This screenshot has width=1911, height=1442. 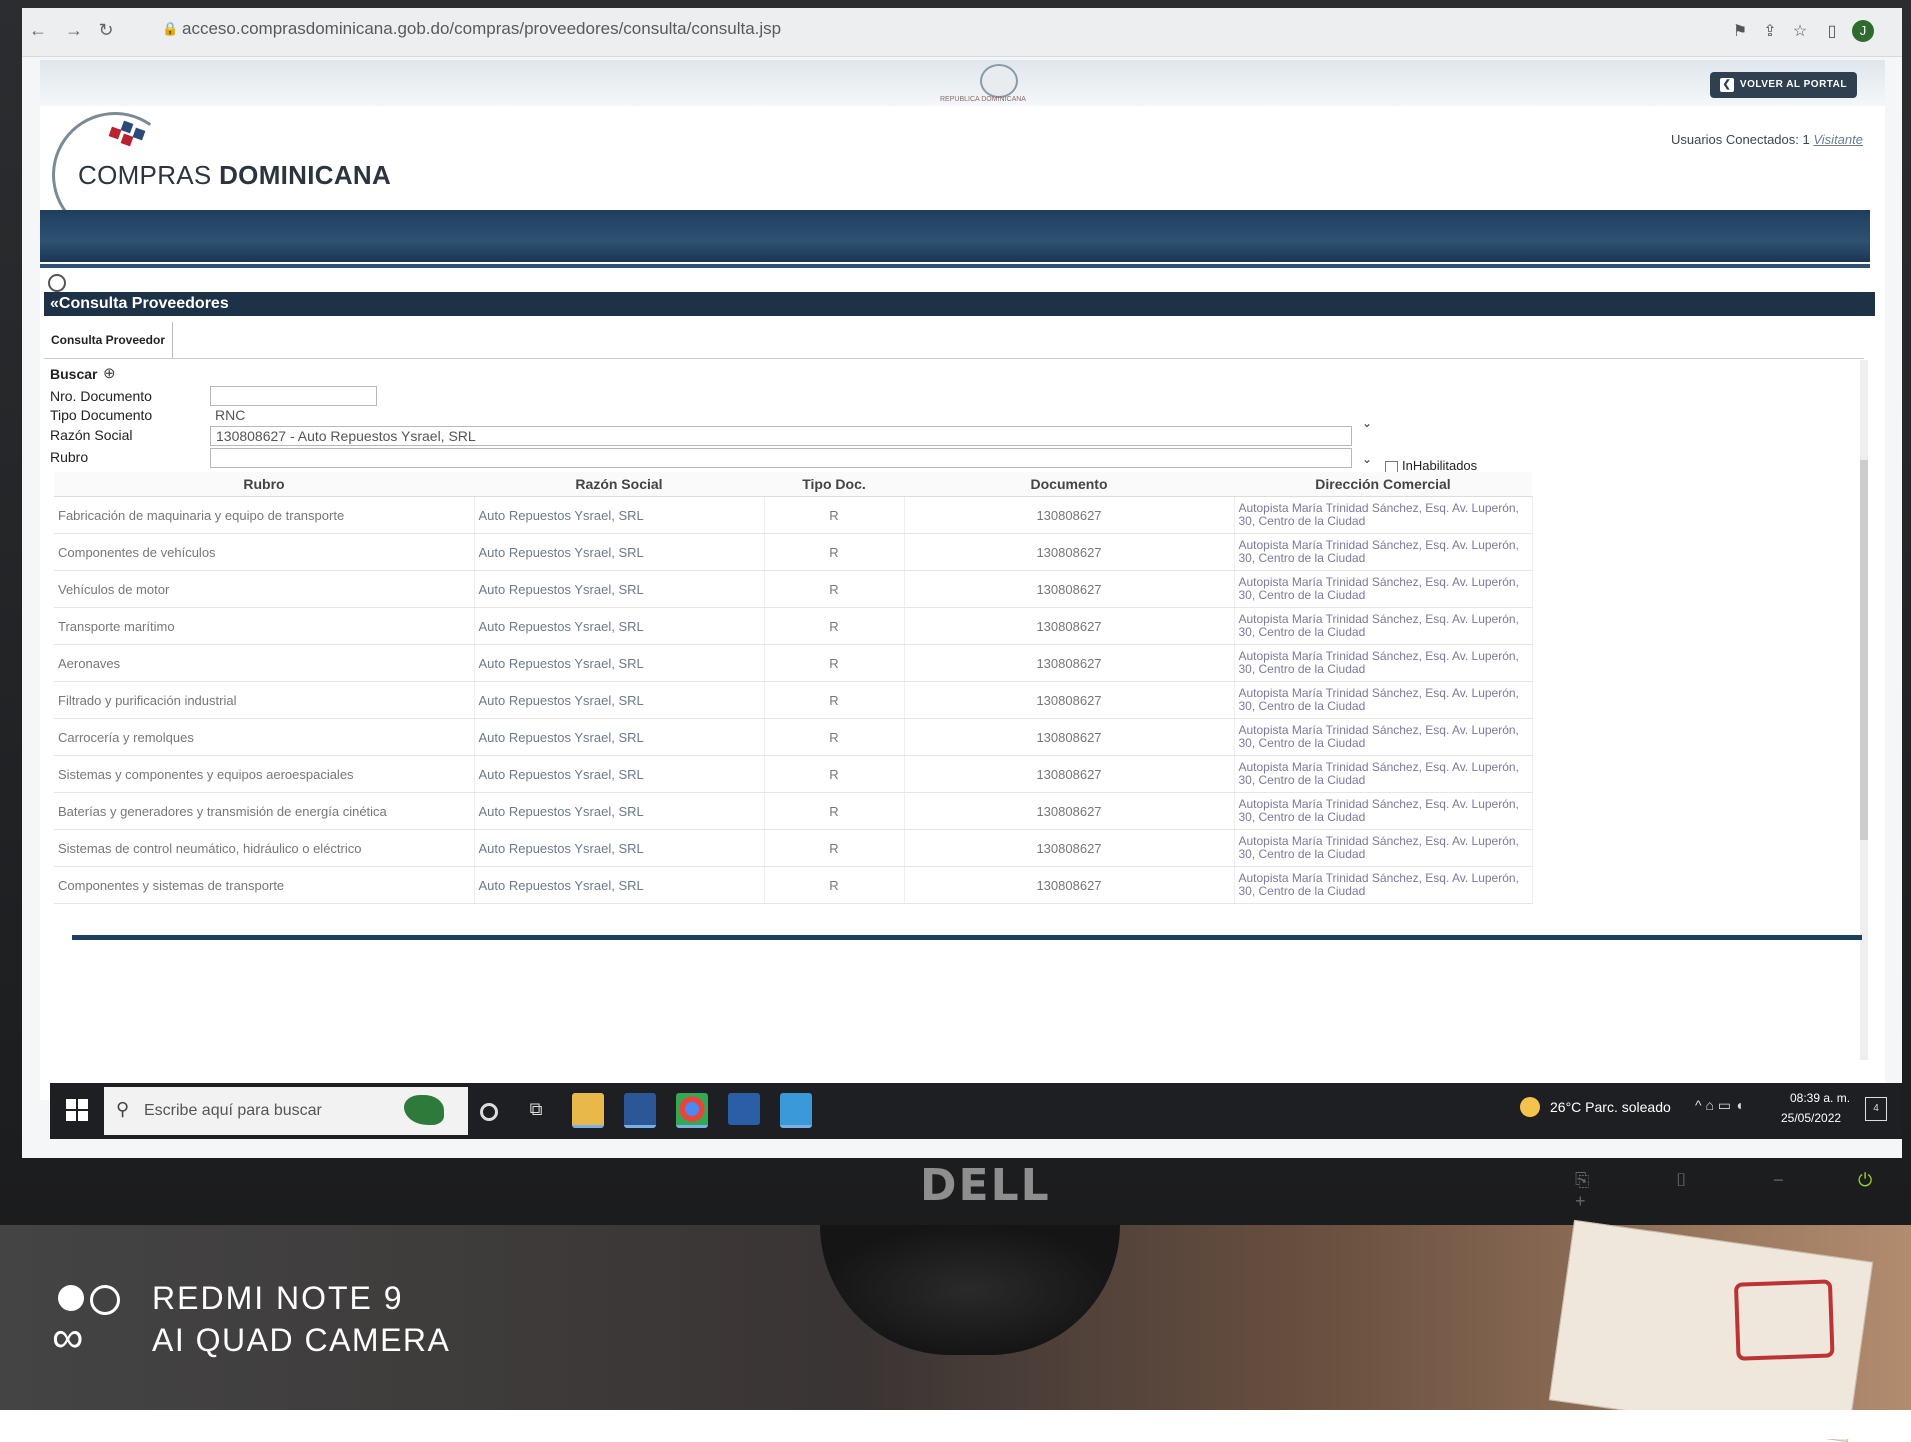 What do you see at coordinates (1383, 484) in the screenshot?
I see `column-header-direccion: Dirección Comercial` at bounding box center [1383, 484].